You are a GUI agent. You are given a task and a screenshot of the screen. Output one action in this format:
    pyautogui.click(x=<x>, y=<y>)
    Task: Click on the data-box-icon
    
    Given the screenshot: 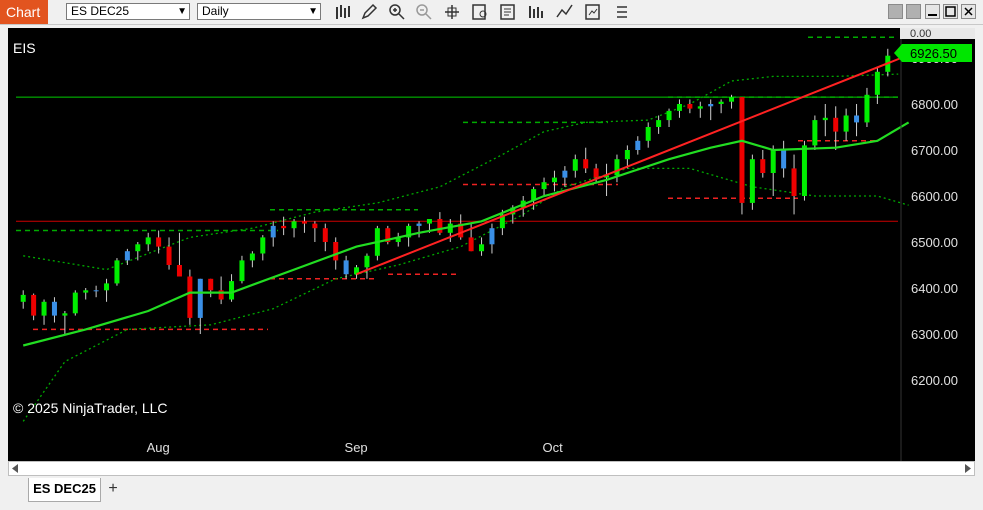 What is the action you would take?
    pyautogui.click(x=480, y=12)
    